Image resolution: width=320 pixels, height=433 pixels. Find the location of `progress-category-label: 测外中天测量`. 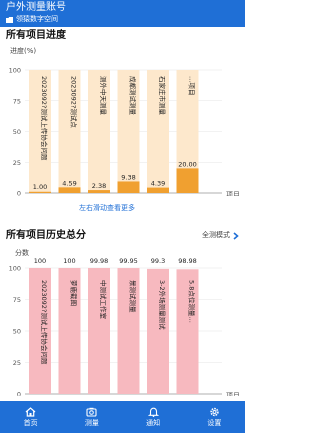

progress-category-label: 测外中天测量 is located at coordinates (103, 96).